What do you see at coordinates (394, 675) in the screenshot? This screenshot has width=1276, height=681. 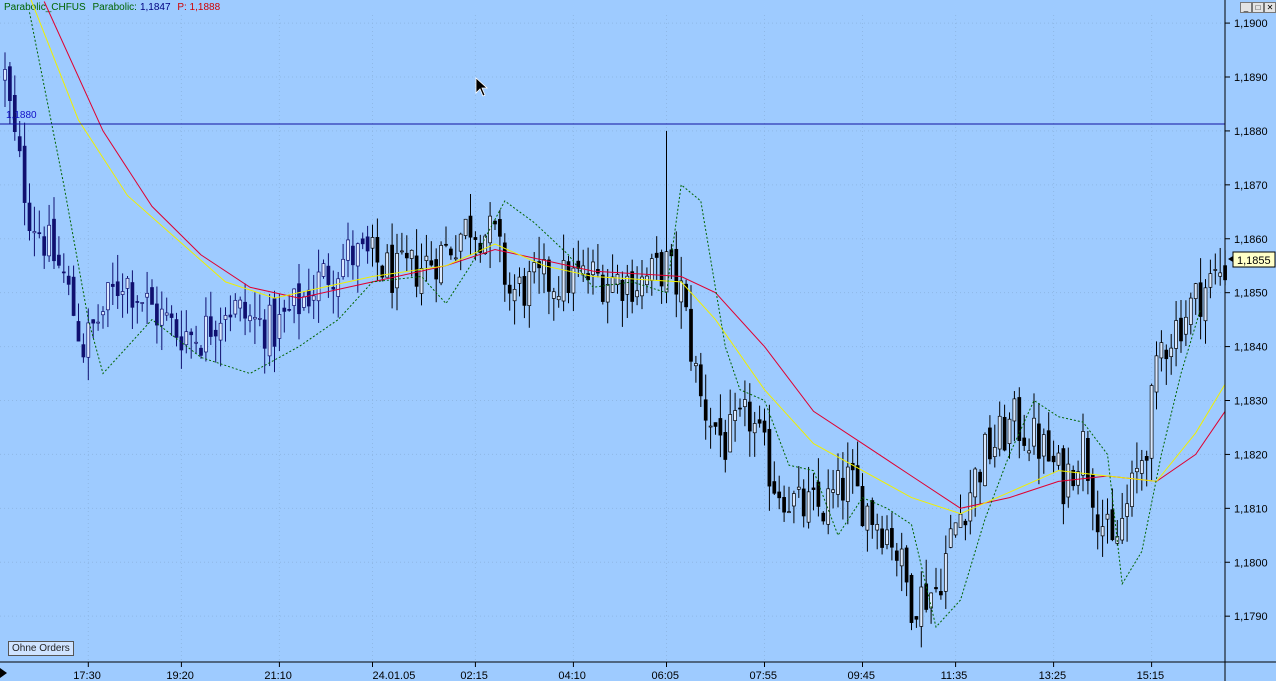 I see `x-tick-label: 24.01.05` at bounding box center [394, 675].